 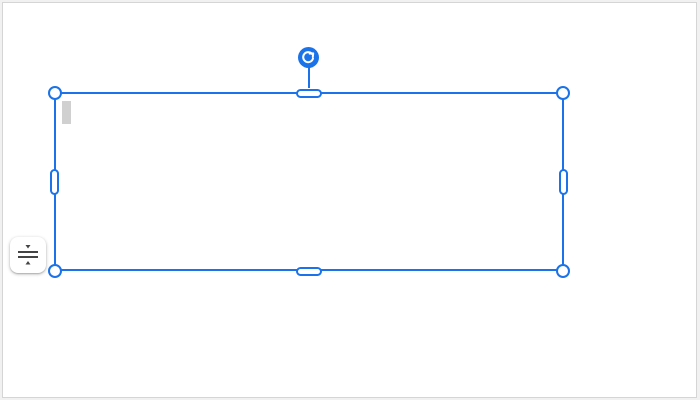 I want to click on resize-handle-bottom-right, so click(x=563, y=271).